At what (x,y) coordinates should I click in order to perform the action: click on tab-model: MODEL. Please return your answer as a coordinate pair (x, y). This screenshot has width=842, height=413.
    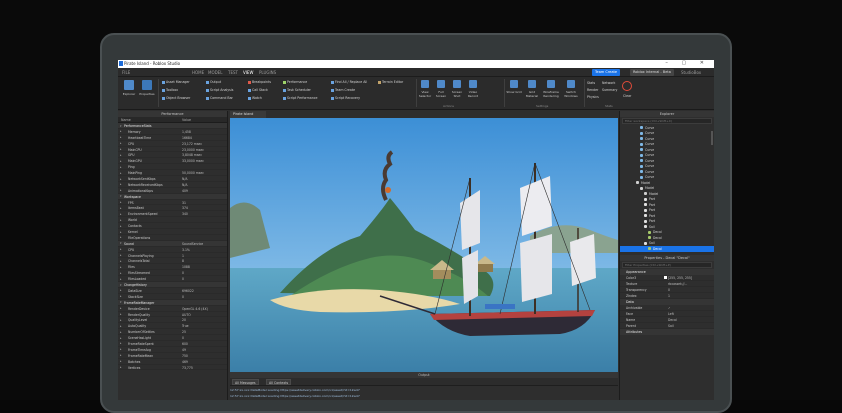
    Looking at the image, I should click on (215, 72).